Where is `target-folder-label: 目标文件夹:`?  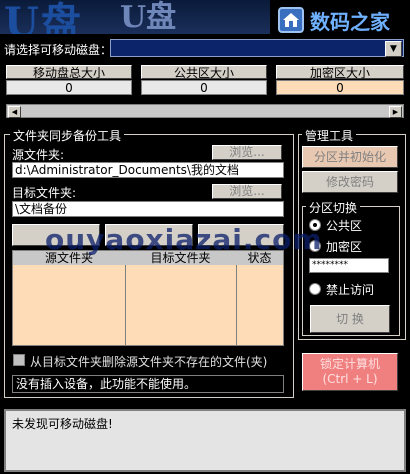
target-folder-label: 目标文件夹: is located at coordinates (44, 193).